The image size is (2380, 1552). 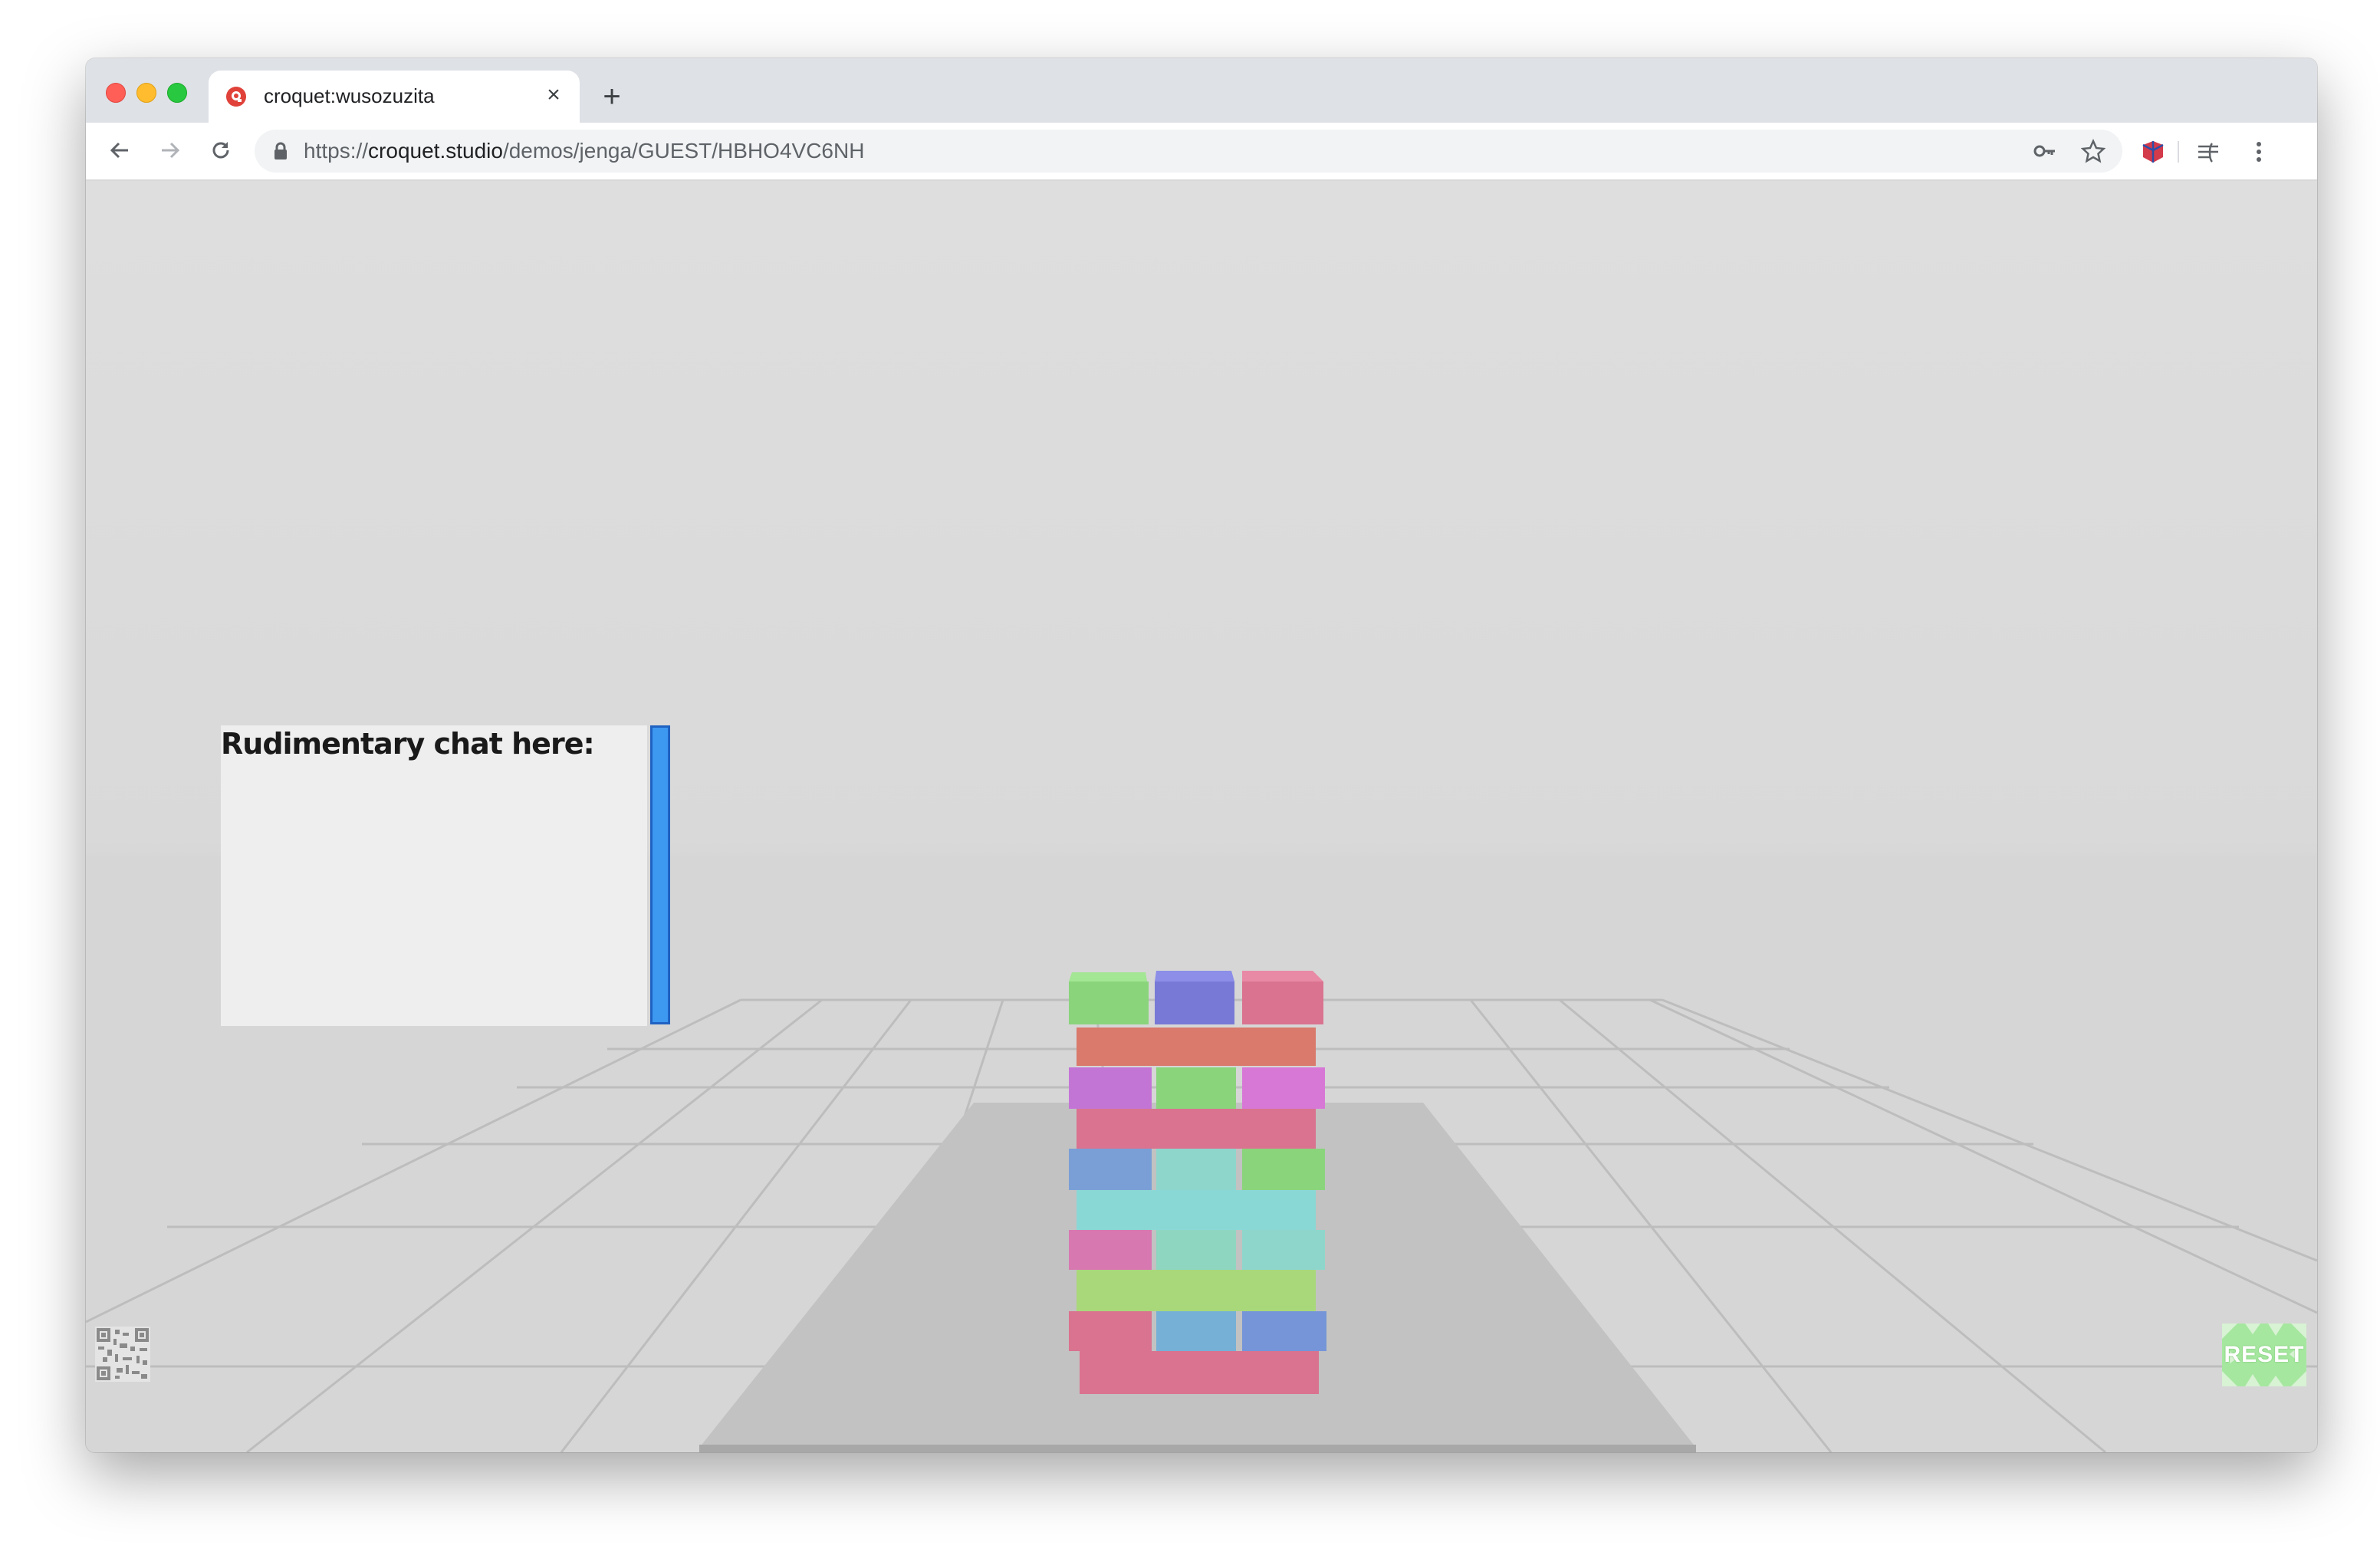 I want to click on back-icon, so click(x=120, y=150).